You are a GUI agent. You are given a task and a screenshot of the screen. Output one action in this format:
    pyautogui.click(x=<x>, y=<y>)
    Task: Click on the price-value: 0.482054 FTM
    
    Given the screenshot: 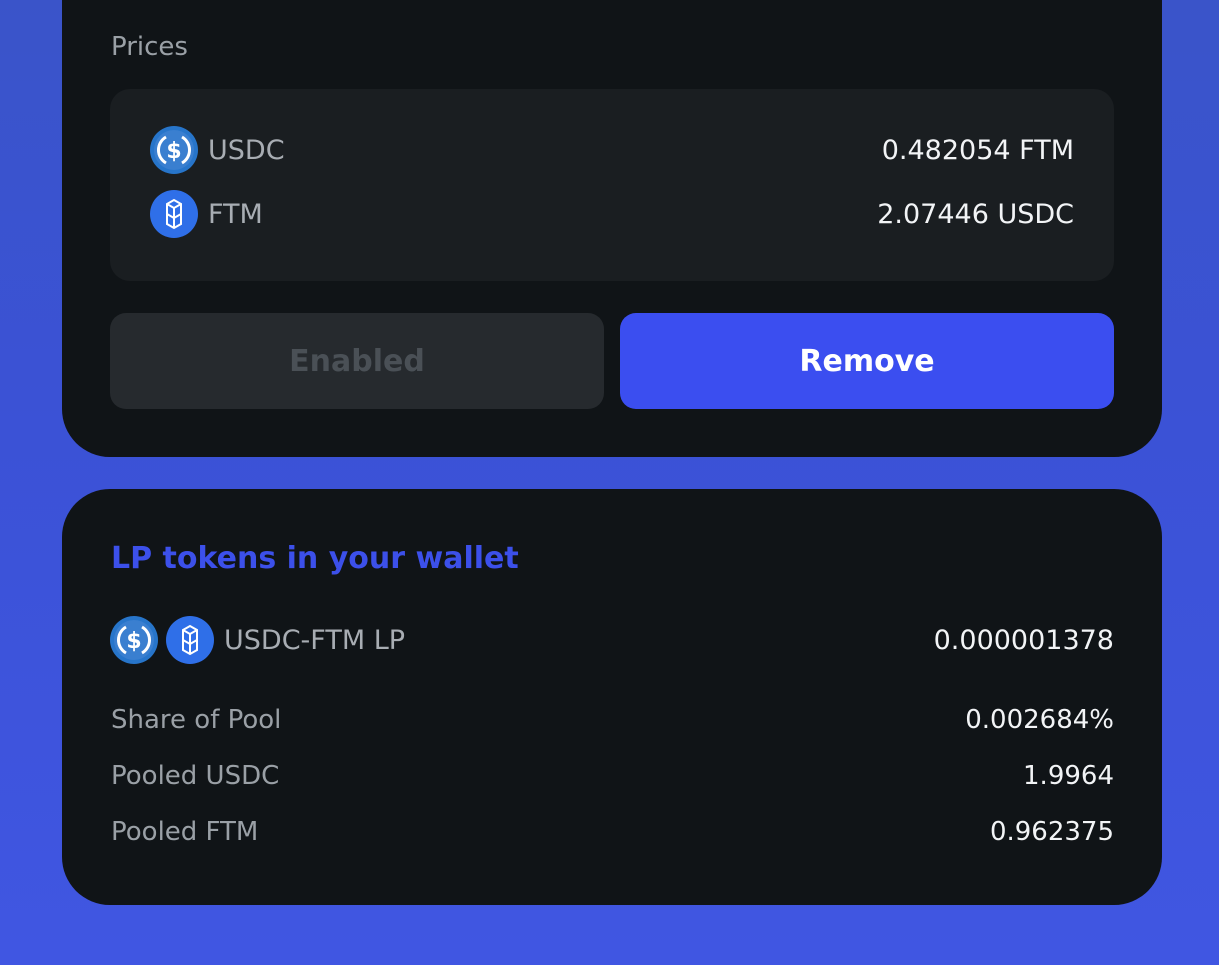 What is the action you would take?
    pyautogui.click(x=977, y=150)
    